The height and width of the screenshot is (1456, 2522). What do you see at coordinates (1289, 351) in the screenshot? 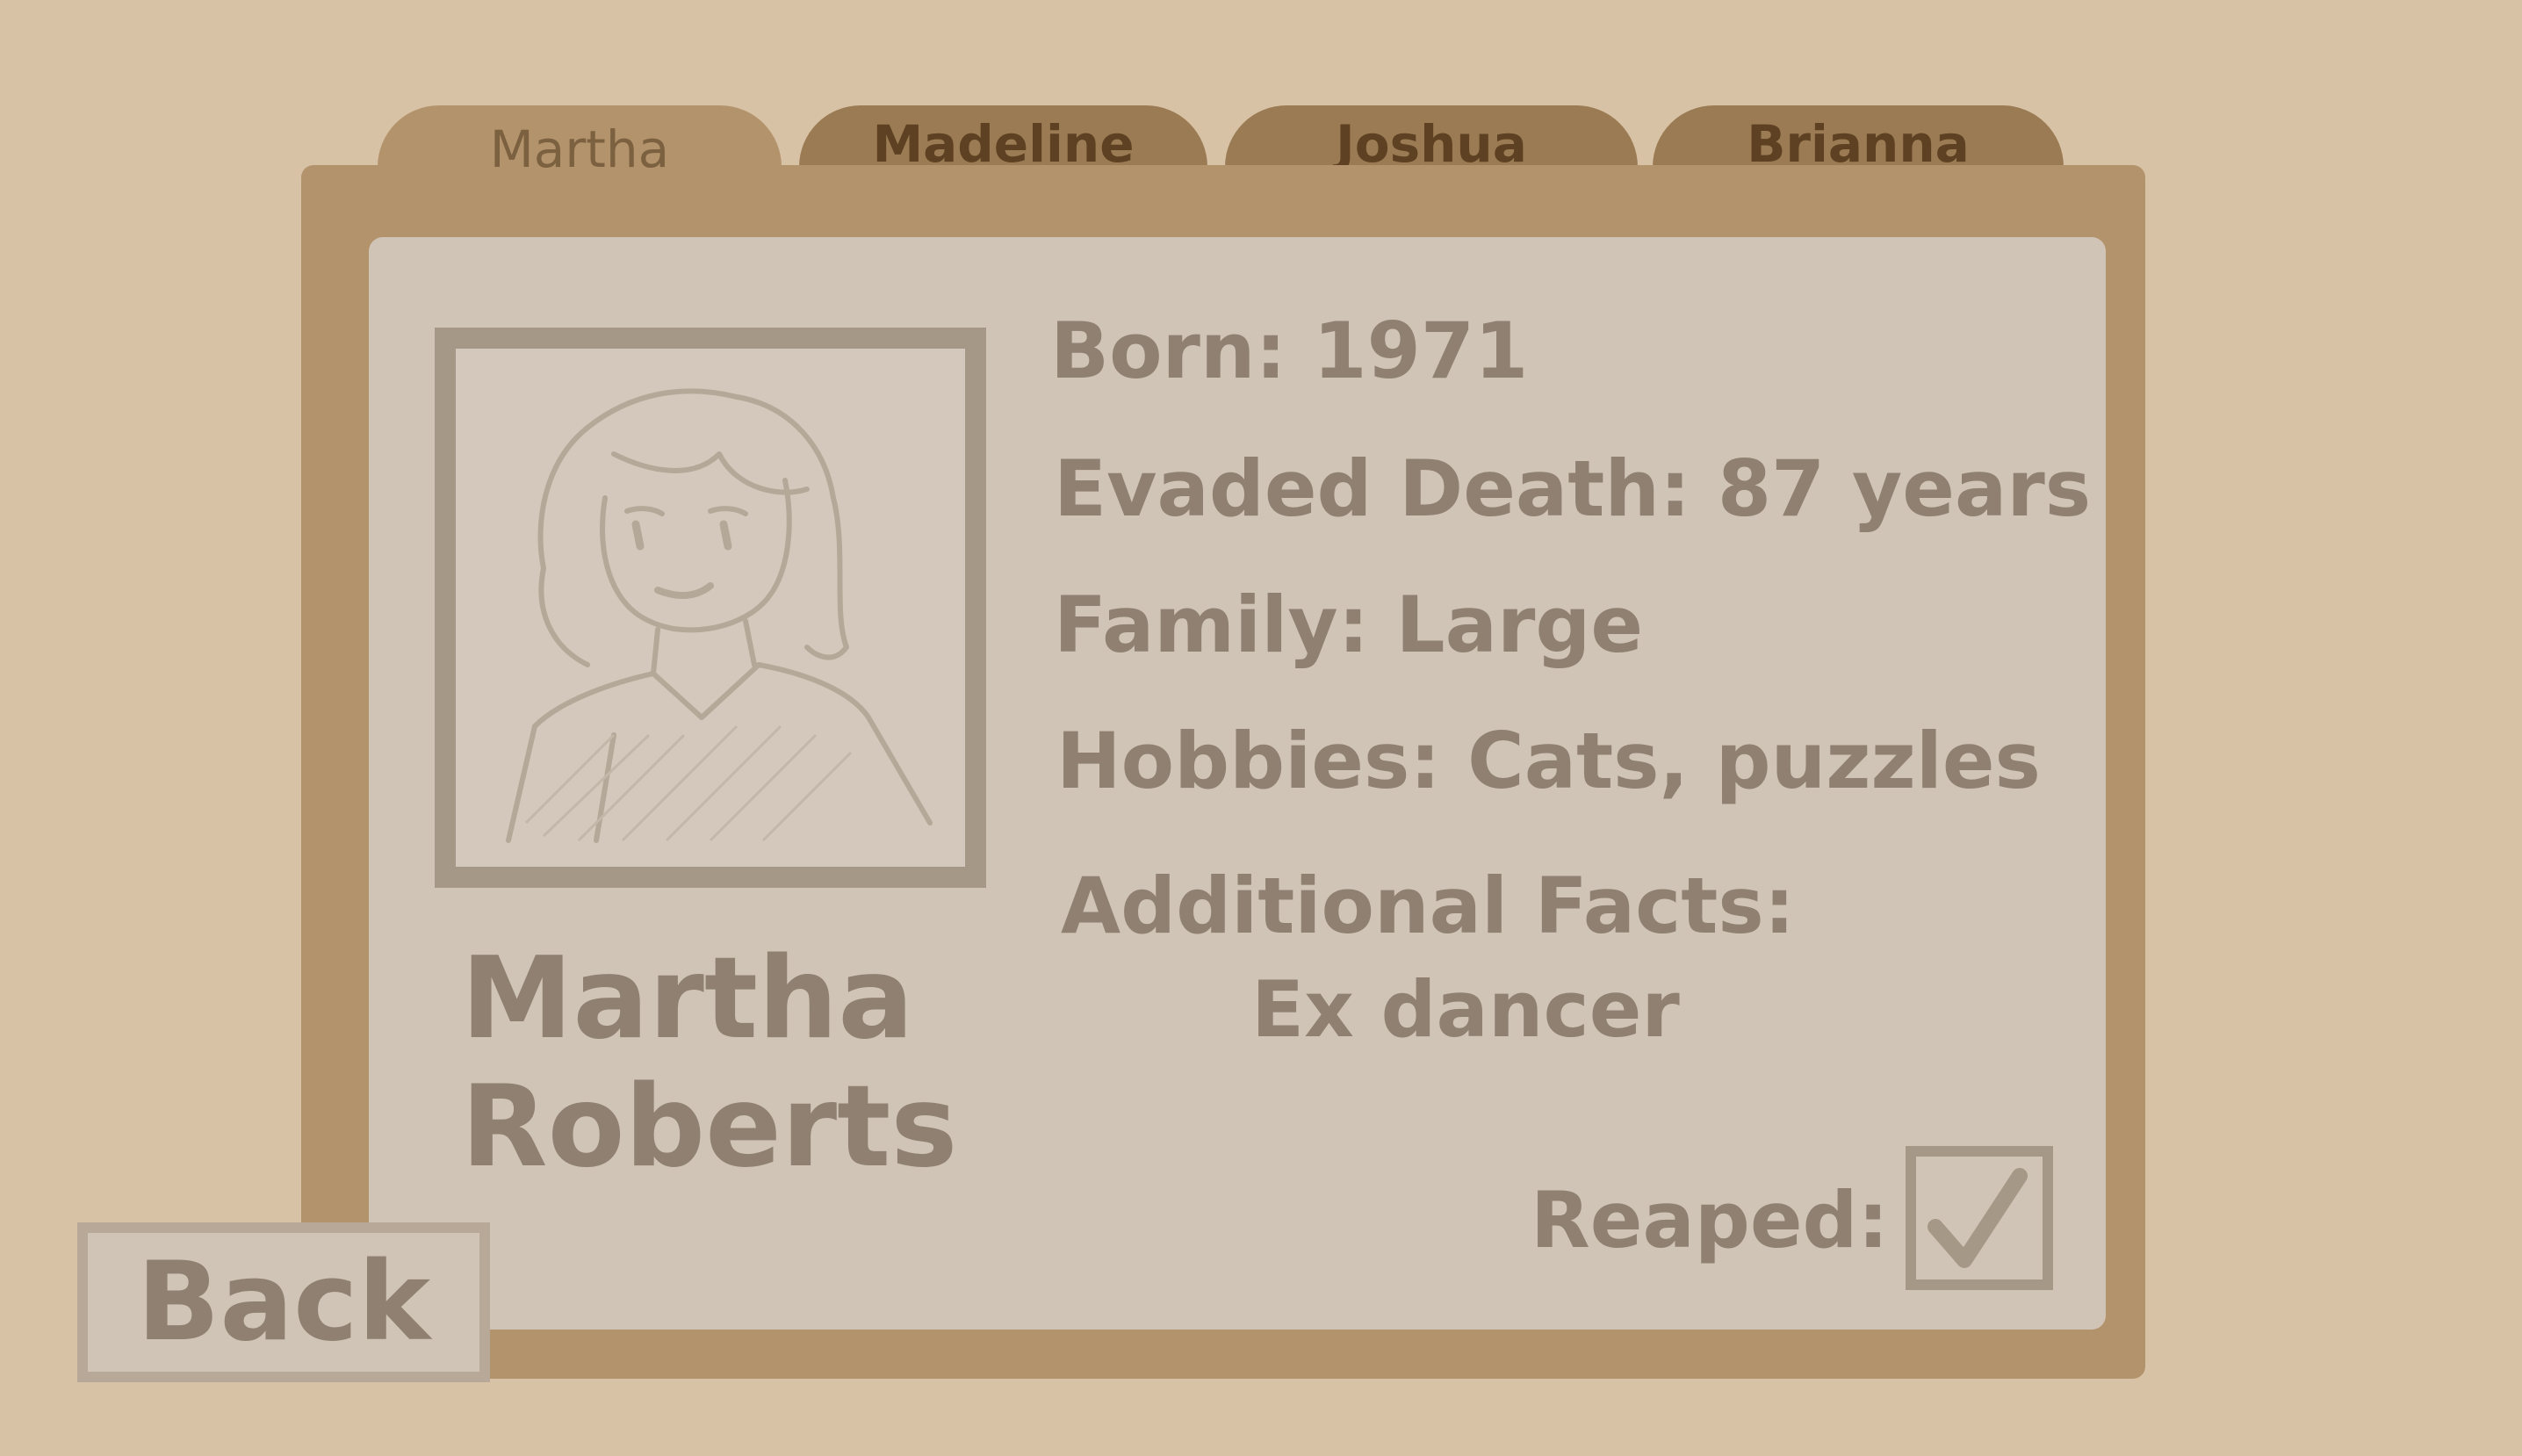
I see `born-text: Born: 1971` at bounding box center [1289, 351].